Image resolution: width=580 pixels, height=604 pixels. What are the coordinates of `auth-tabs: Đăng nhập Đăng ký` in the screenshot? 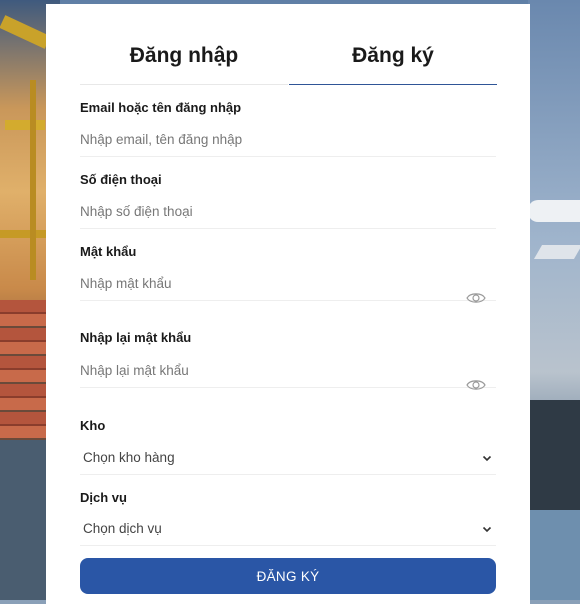 It's located at (288, 46).